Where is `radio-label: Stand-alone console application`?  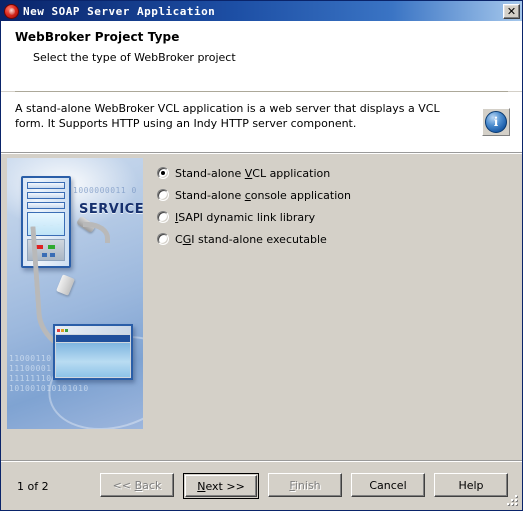 radio-label: Stand-alone console application is located at coordinates (263, 195).